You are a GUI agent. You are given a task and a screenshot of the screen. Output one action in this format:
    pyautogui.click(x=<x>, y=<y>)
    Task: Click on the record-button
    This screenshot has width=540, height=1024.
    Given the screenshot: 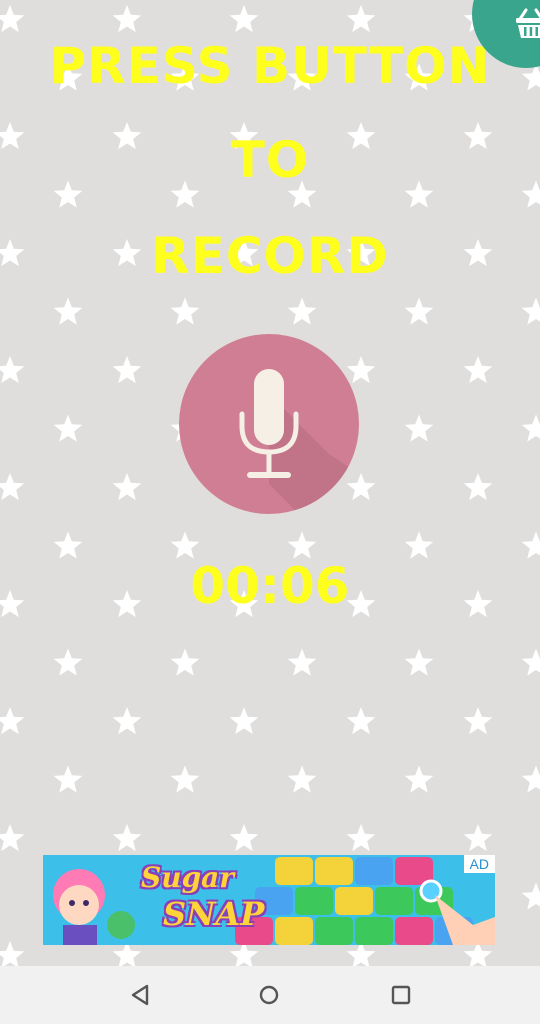 What is the action you would take?
    pyautogui.click(x=269, y=424)
    